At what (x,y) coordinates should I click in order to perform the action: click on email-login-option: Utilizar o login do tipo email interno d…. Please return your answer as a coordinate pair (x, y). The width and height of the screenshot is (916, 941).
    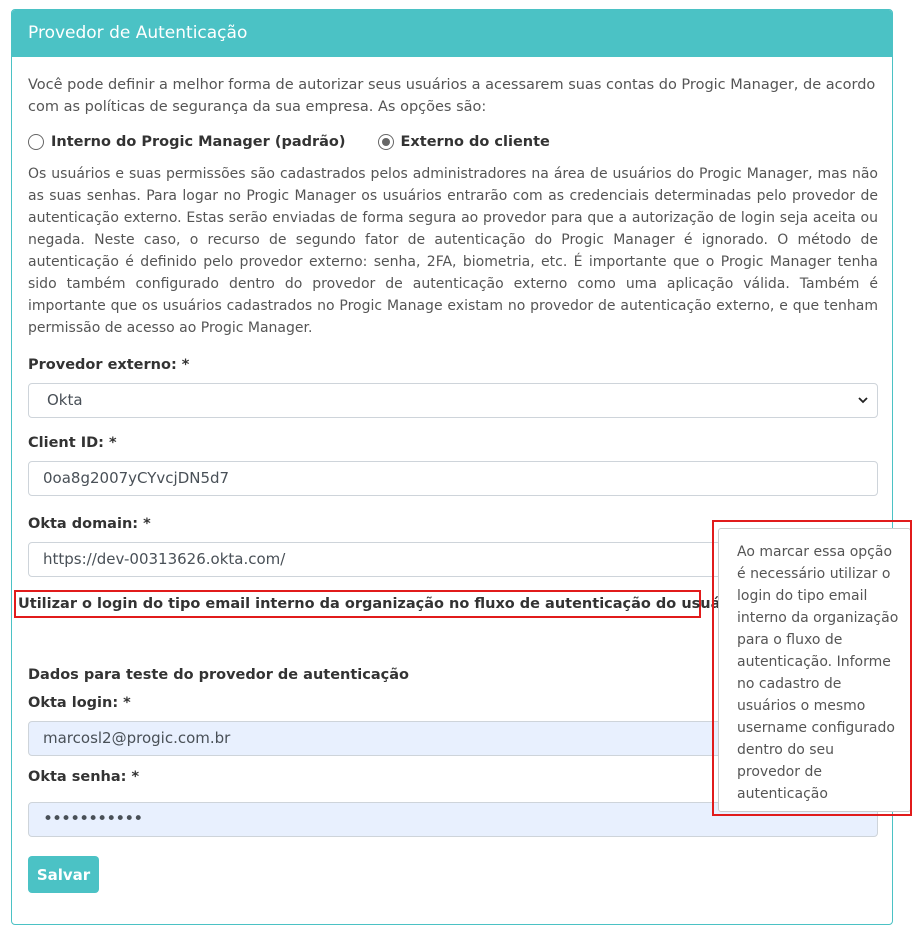
    Looking at the image, I should click on (397, 604).